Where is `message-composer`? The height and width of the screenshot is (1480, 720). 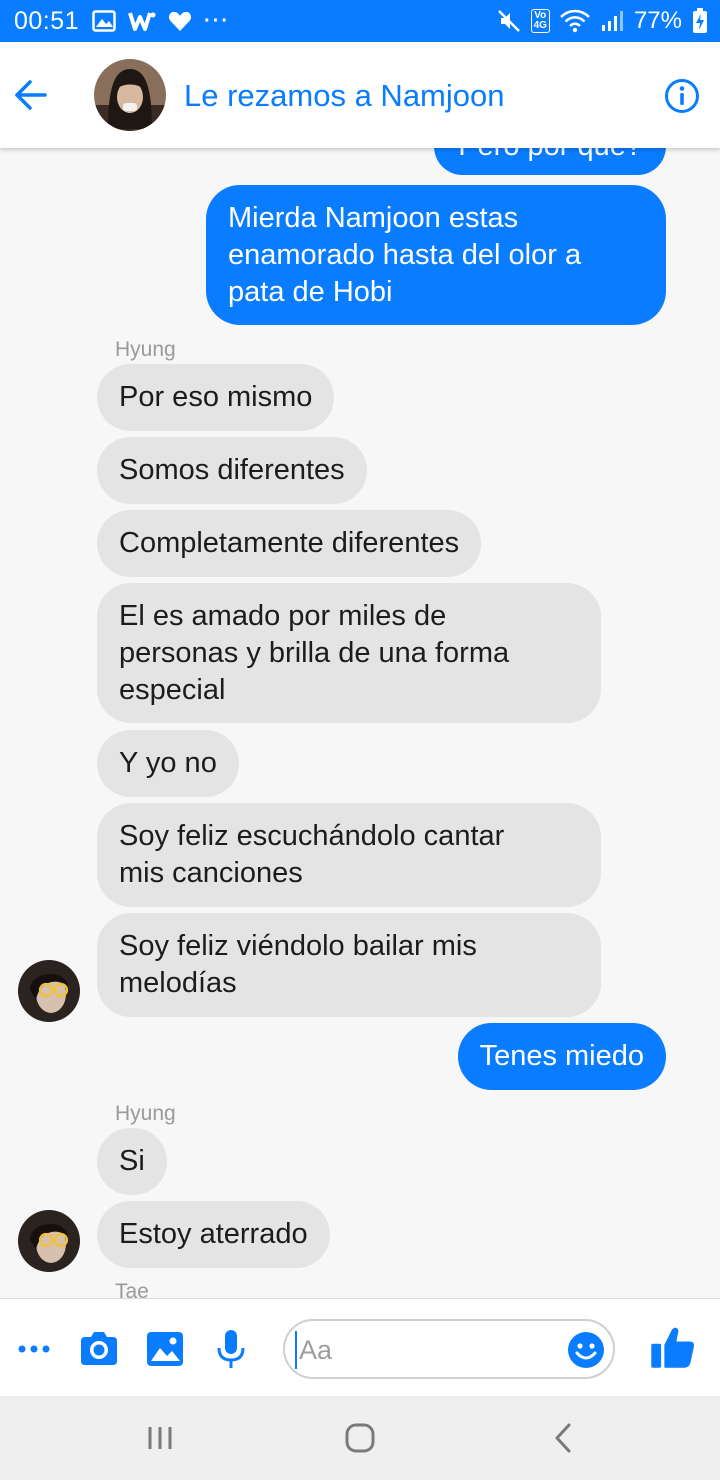
message-composer is located at coordinates (360, 1347).